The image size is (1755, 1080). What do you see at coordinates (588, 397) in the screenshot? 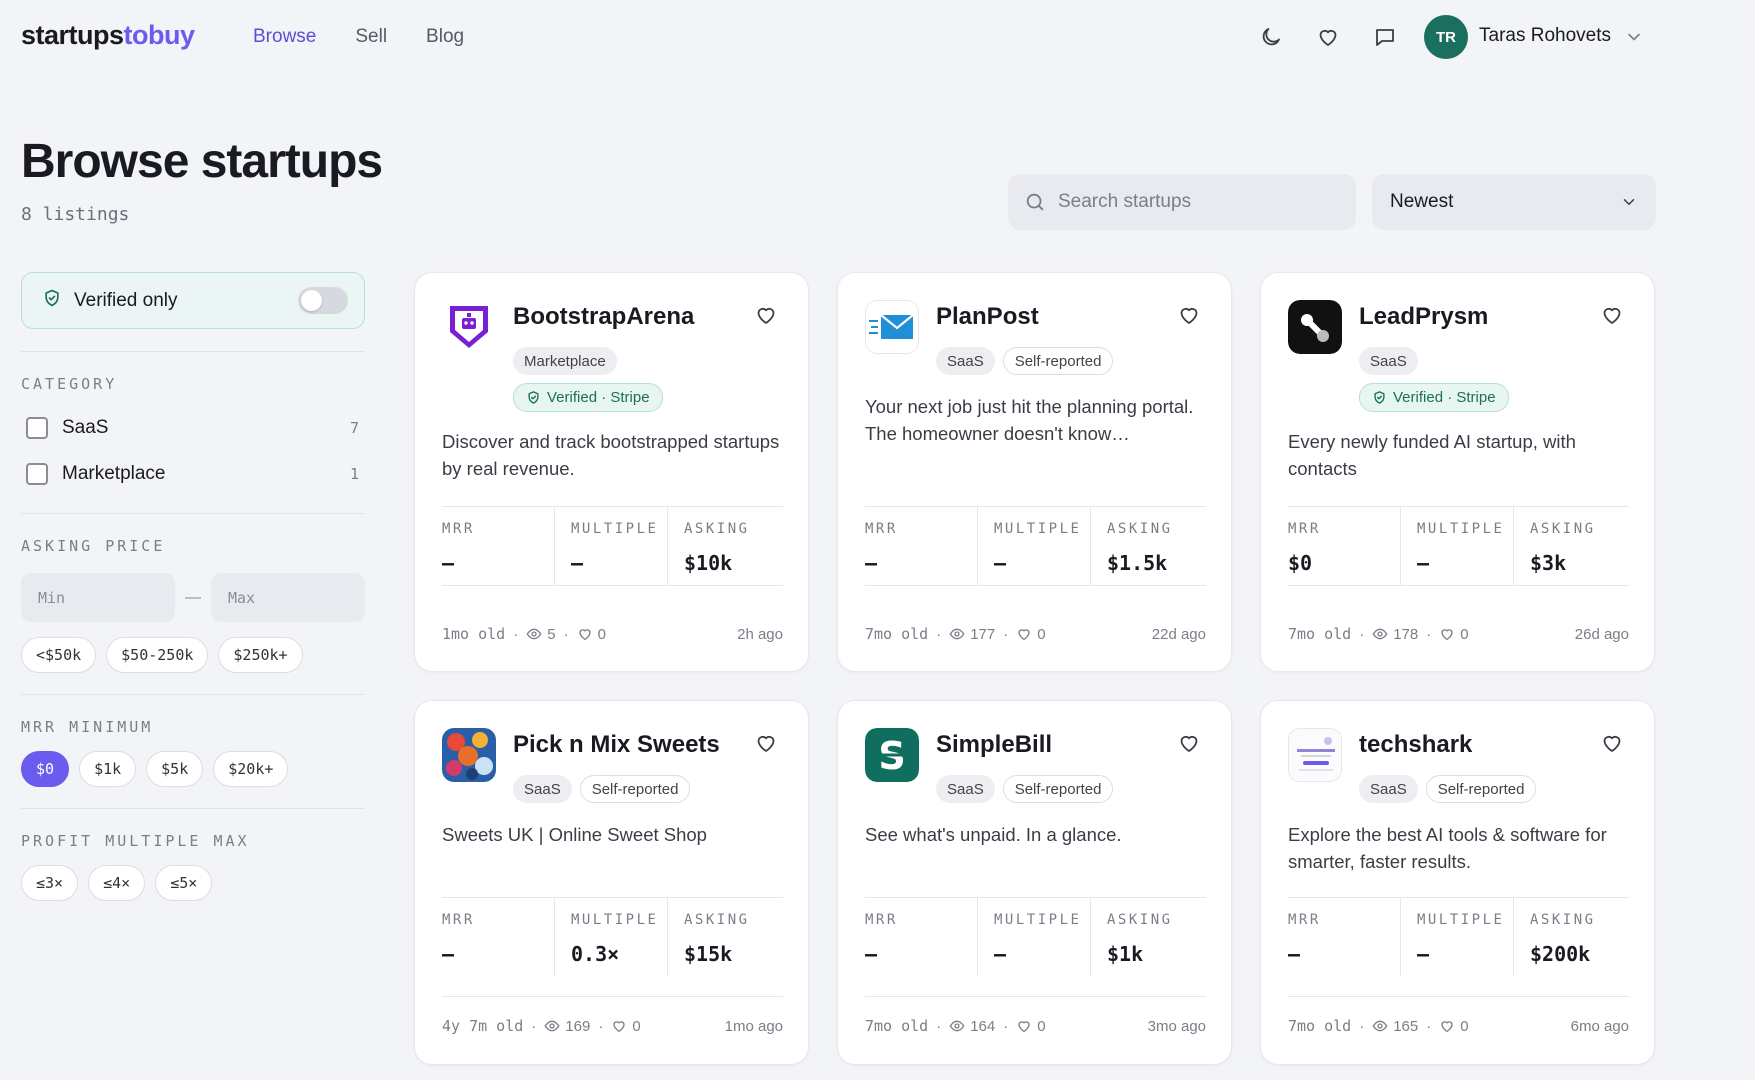
I see `verified-badge: Verified · Stripe` at bounding box center [588, 397].